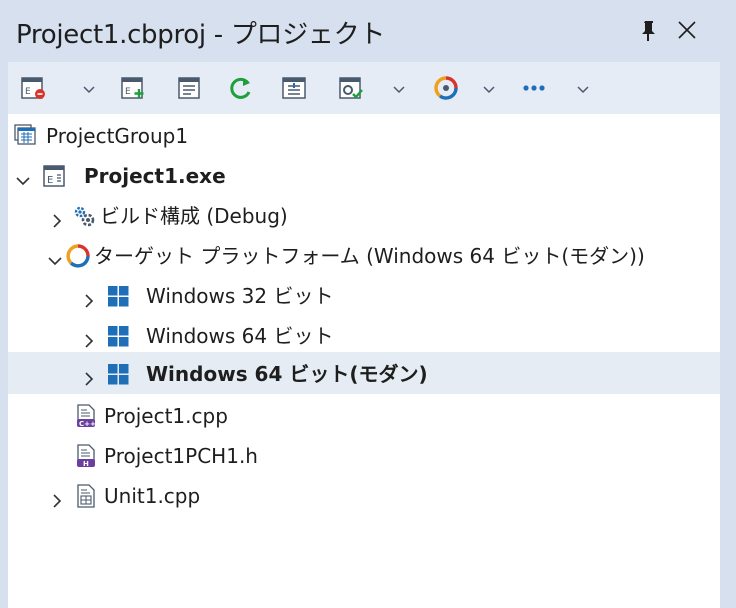 This screenshot has height=608, width=736. Describe the element at coordinates (201, 35) in the screenshot. I see `panel-title: Project1.cbproj - プロジェクト` at that location.